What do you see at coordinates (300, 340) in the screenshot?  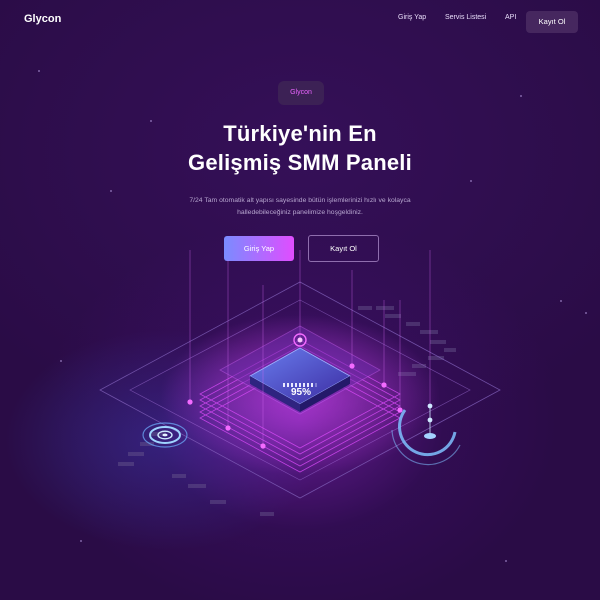 I see `top-node-dot` at bounding box center [300, 340].